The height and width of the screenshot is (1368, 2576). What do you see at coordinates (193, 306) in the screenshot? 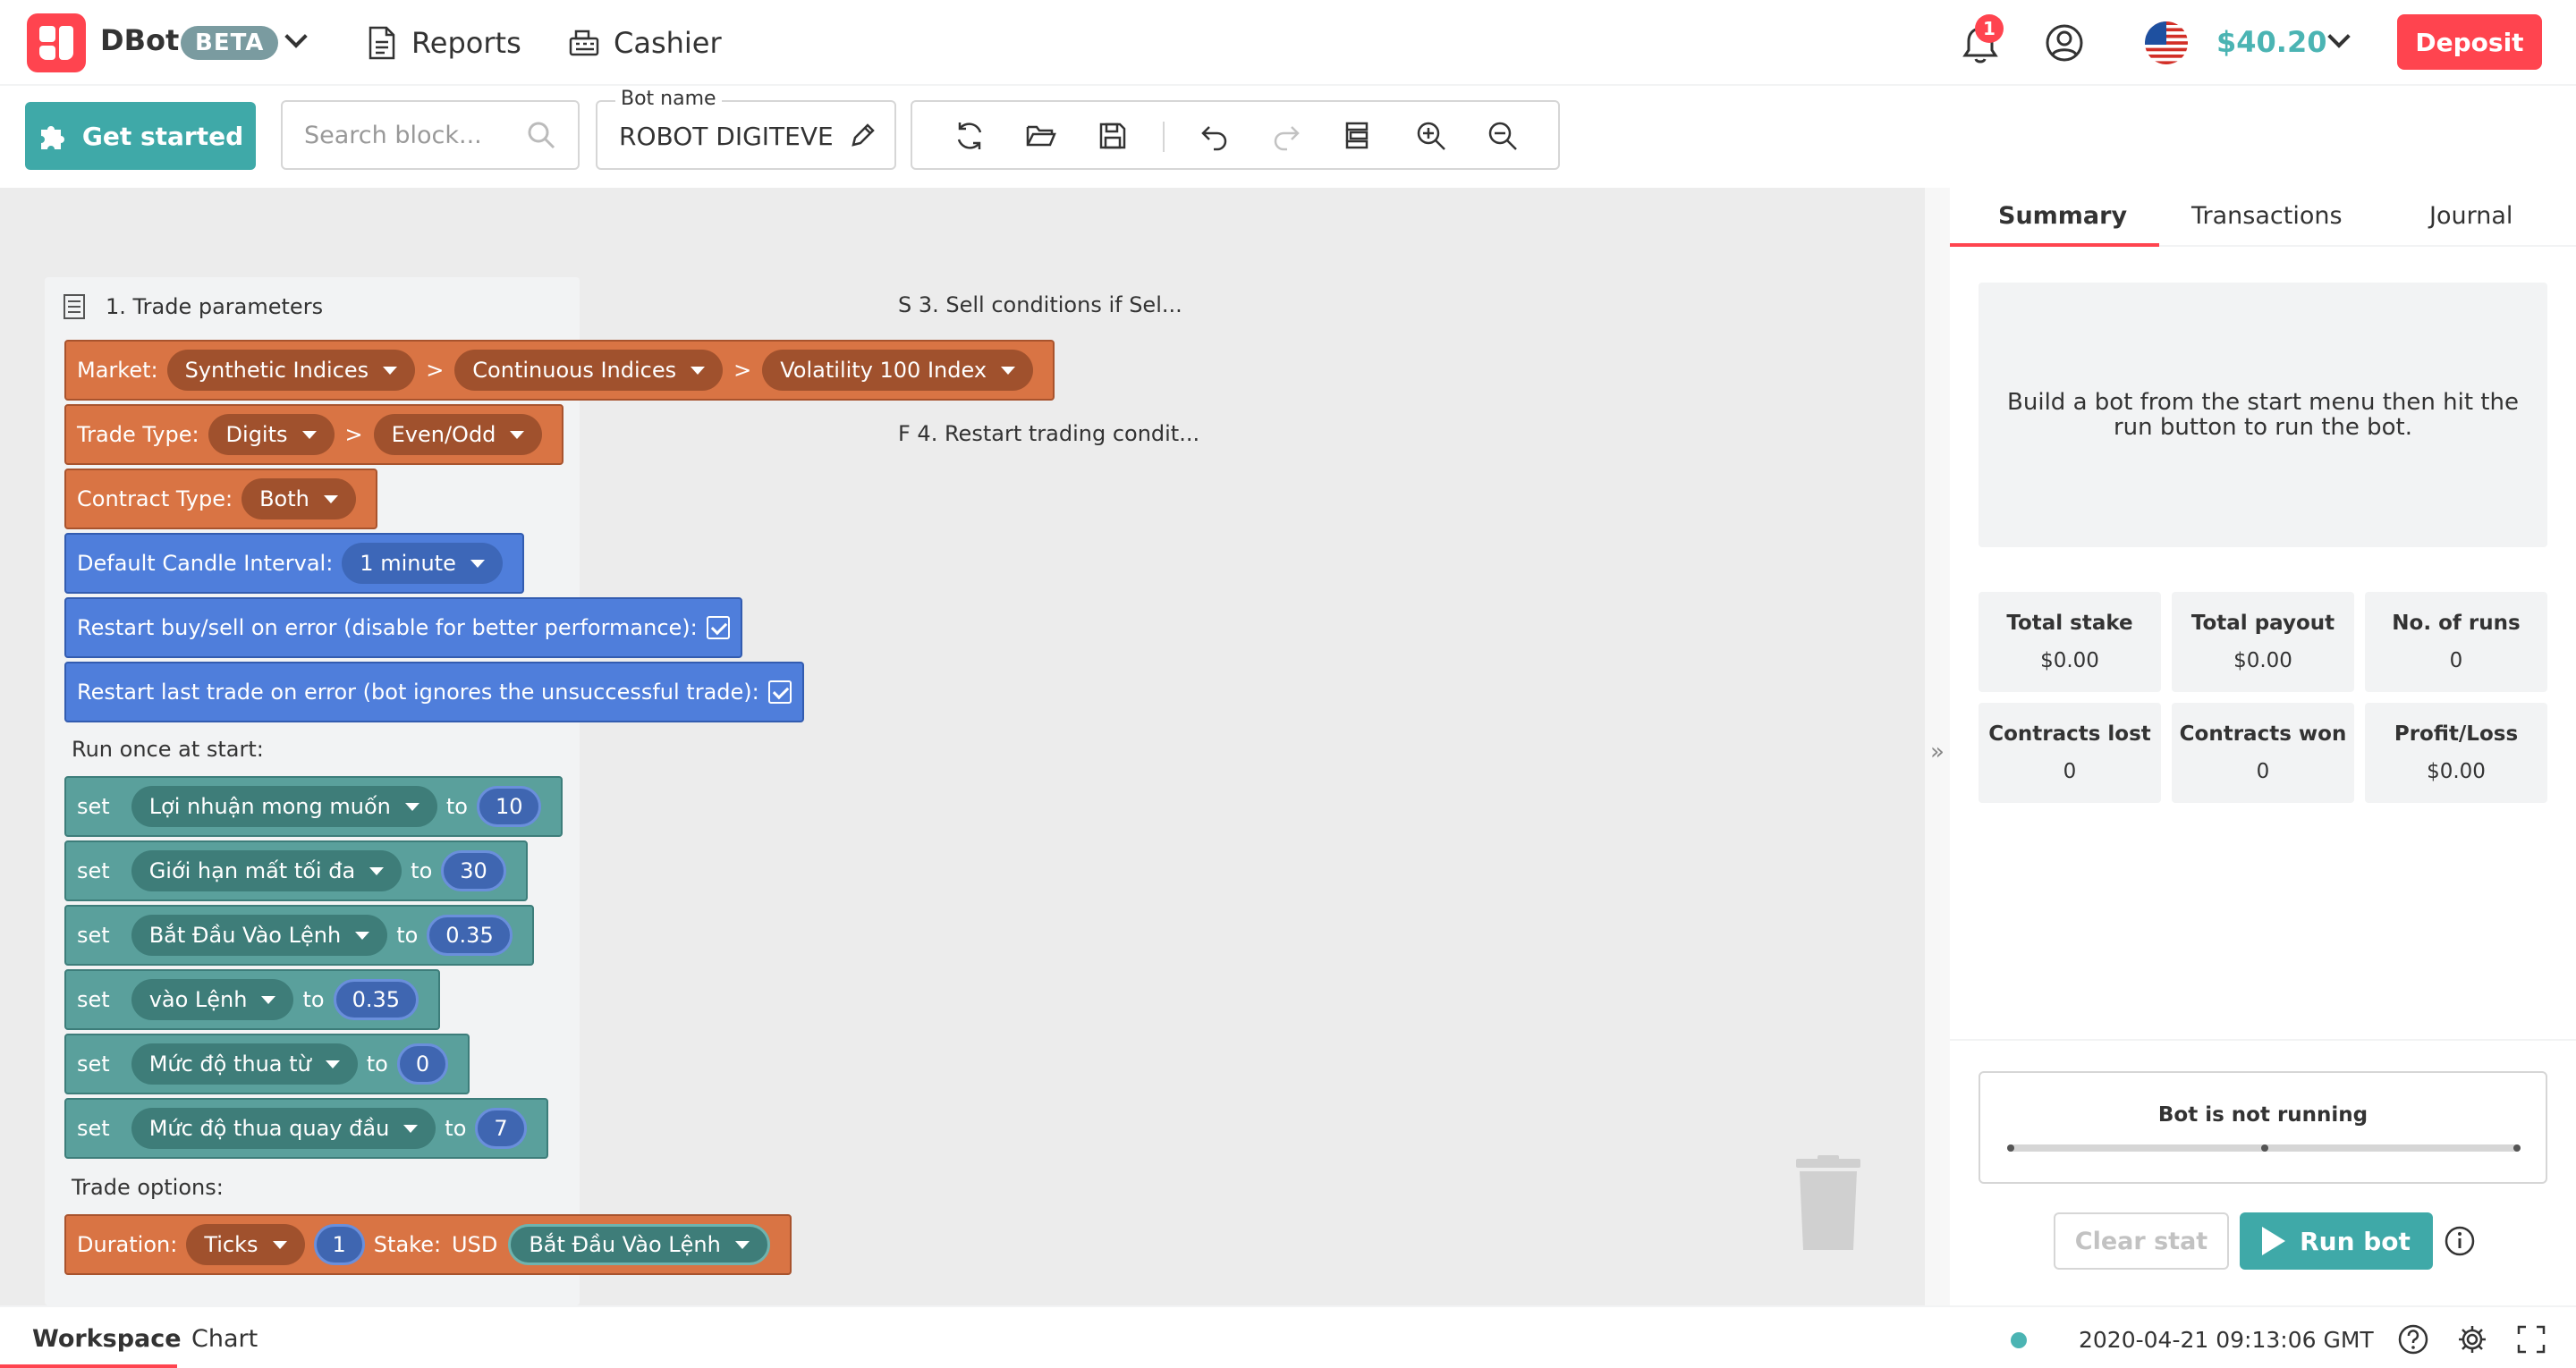
I see `trade-parameters-title: 1. Trade parameters` at bounding box center [193, 306].